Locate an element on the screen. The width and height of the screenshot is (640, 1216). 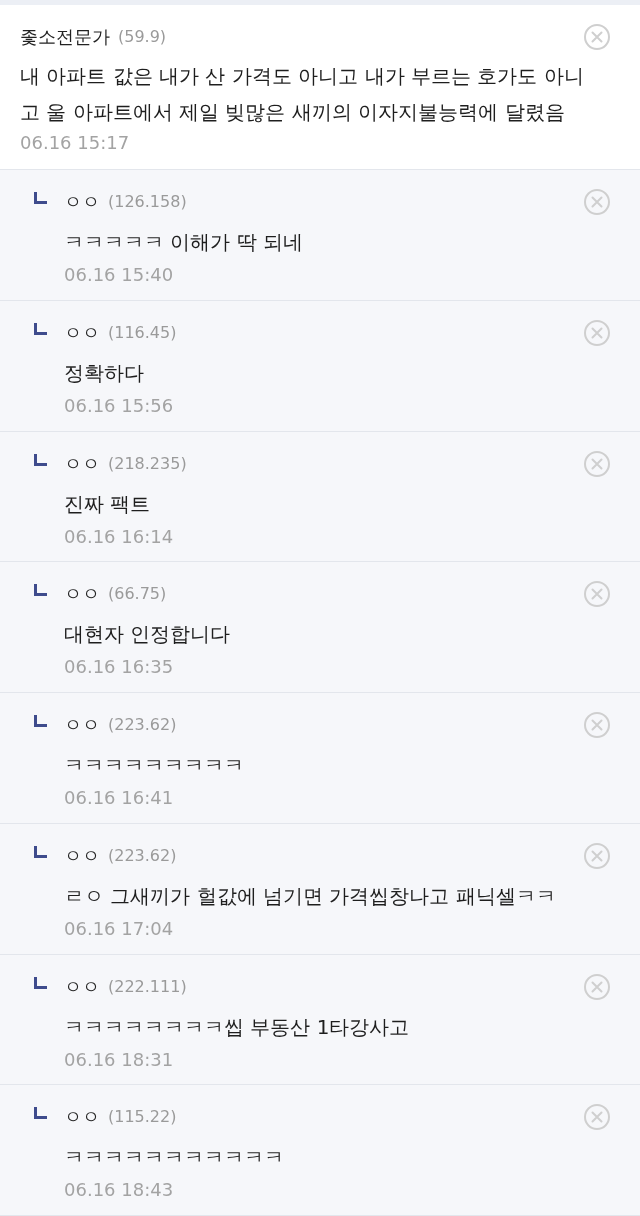
comment-date: 06.16 16:41 is located at coordinates (119, 798).